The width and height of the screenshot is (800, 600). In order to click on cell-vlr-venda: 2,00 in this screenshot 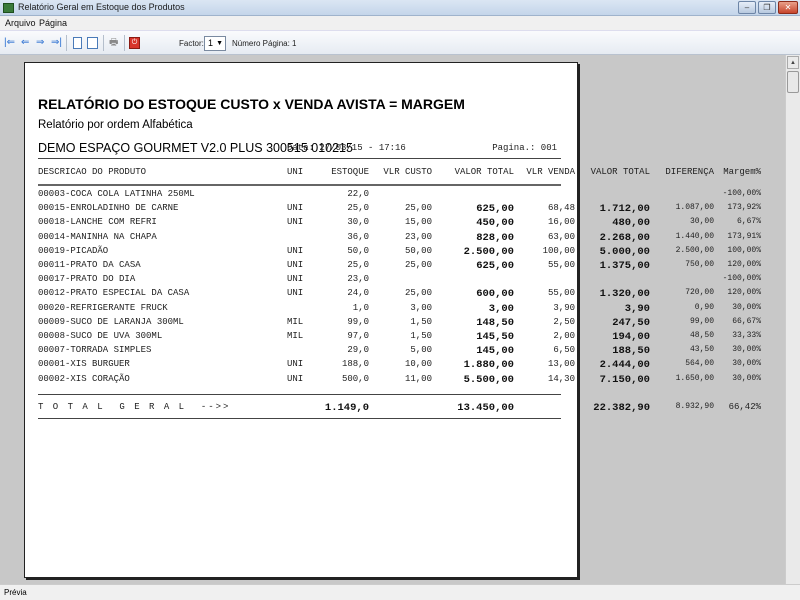, I will do `click(564, 336)`.